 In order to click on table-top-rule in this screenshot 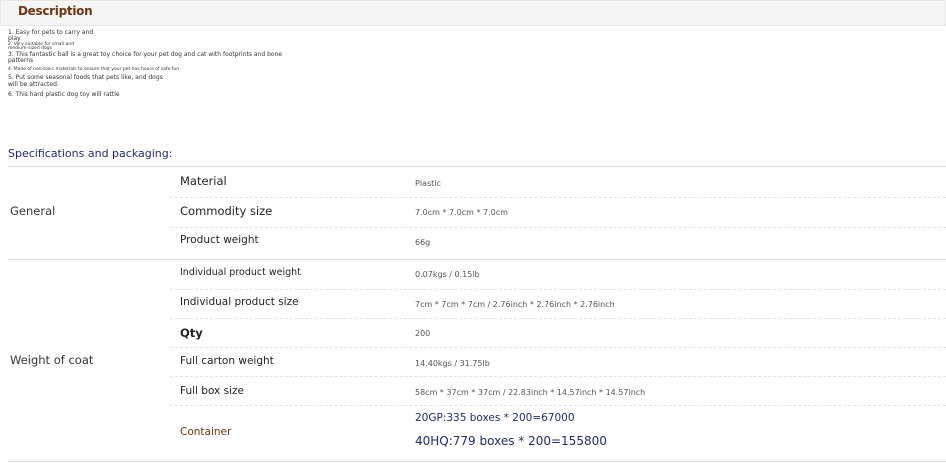, I will do `click(477, 166)`.